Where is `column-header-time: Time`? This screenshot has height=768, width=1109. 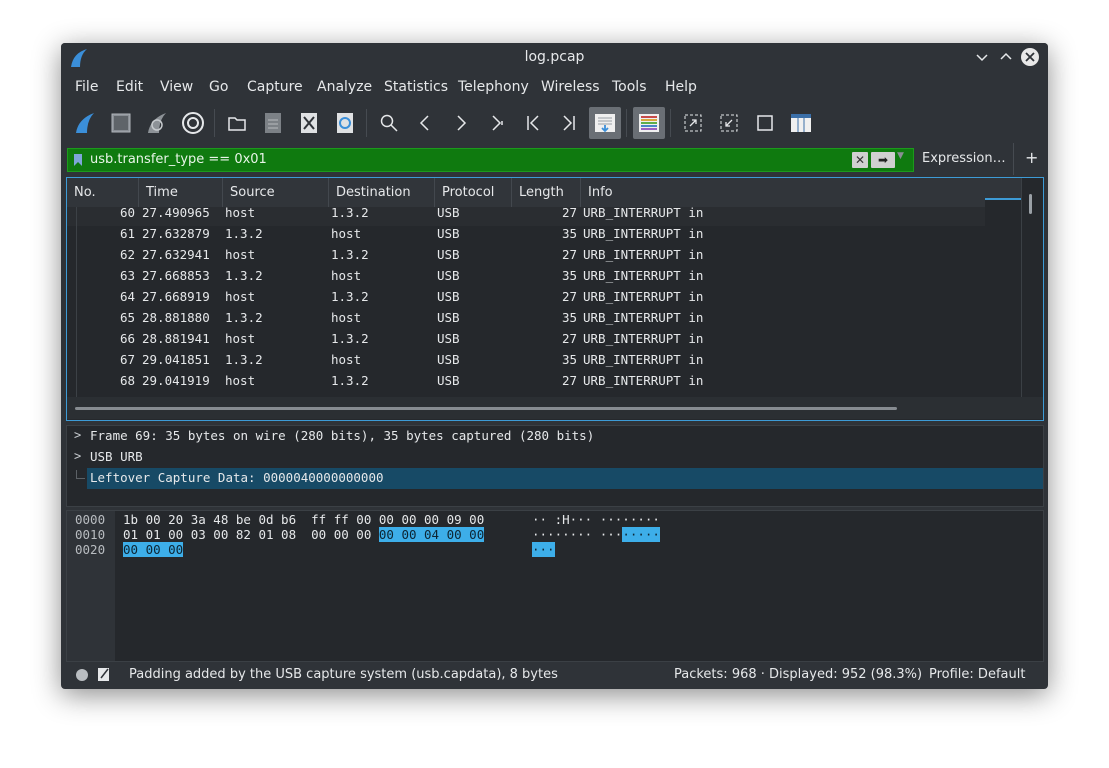 column-header-time: Time is located at coordinates (181, 192).